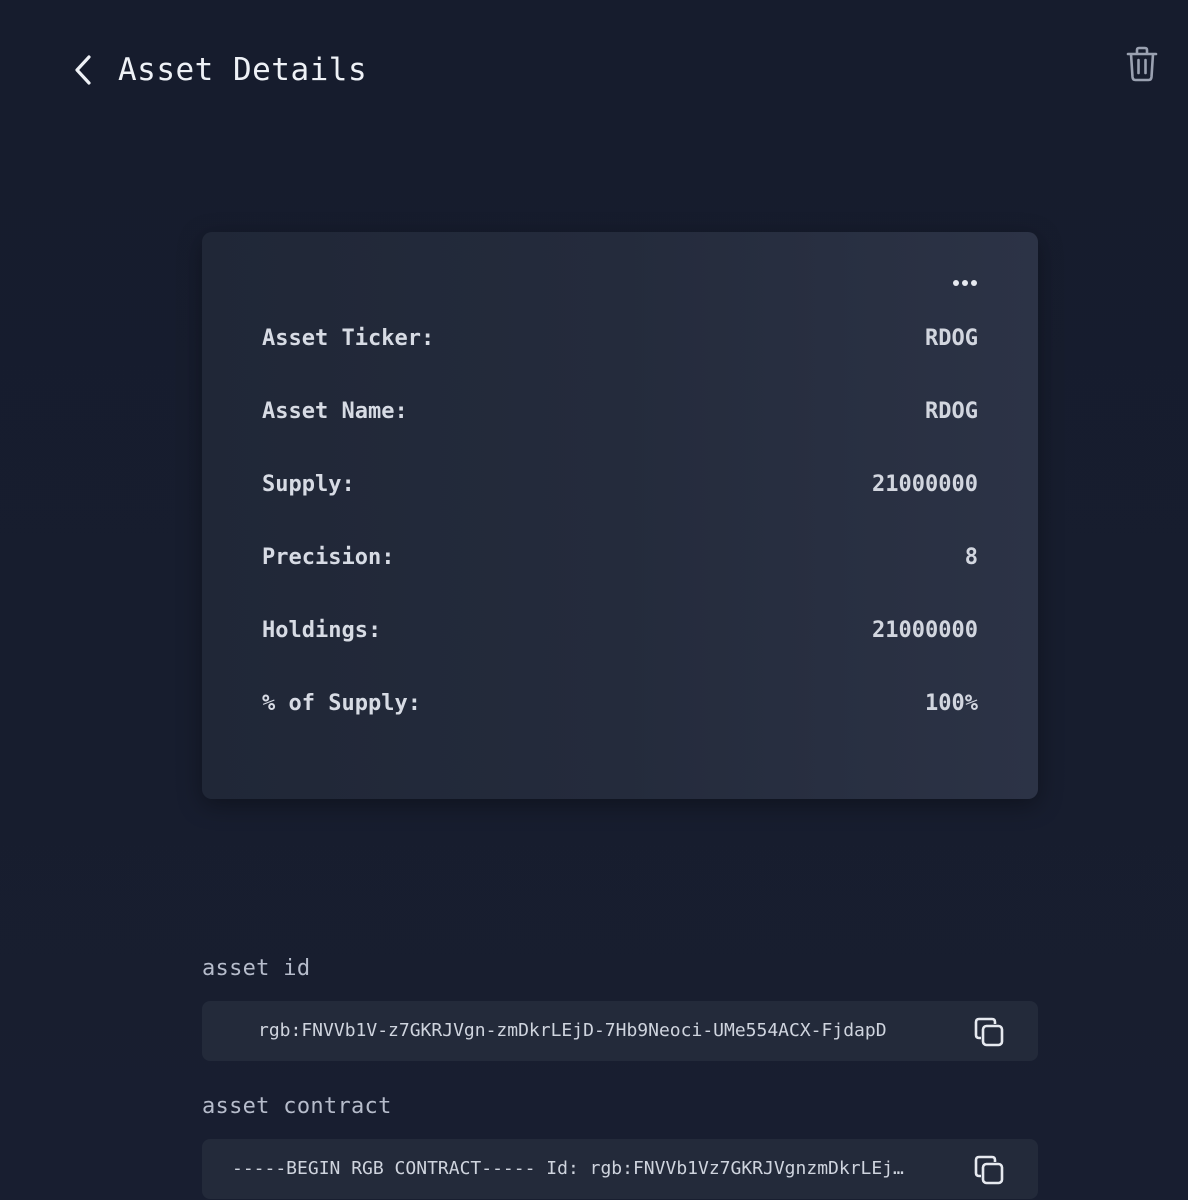 This screenshot has height=1200, width=1188. I want to click on asset-contract-label: asset contract, so click(297, 1106).